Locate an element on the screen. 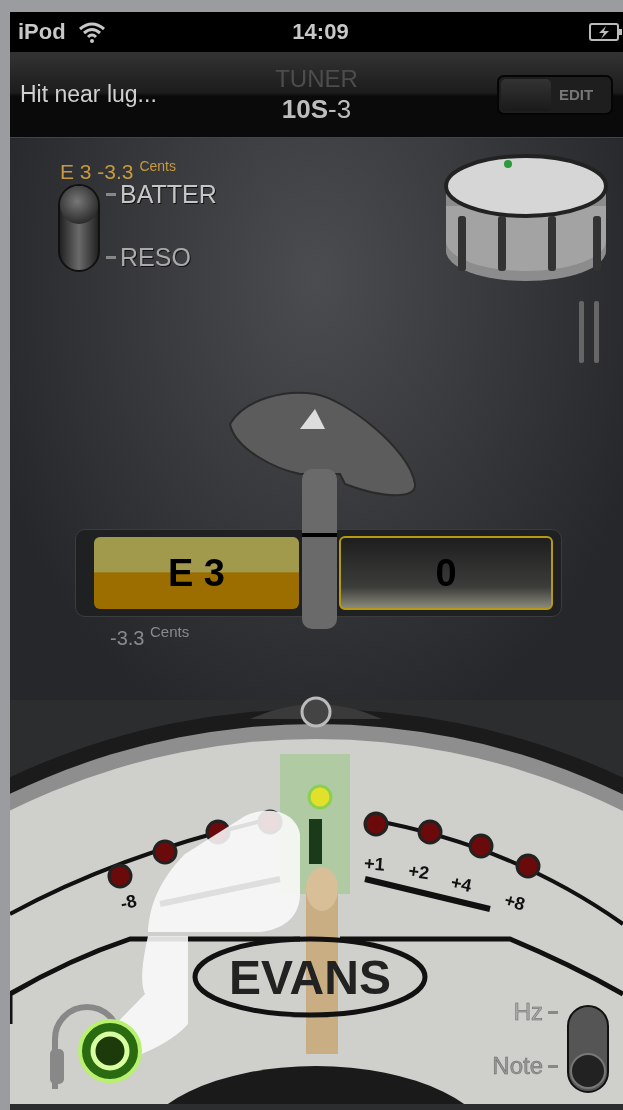  brand-logo: EVANS is located at coordinates (310, 977).